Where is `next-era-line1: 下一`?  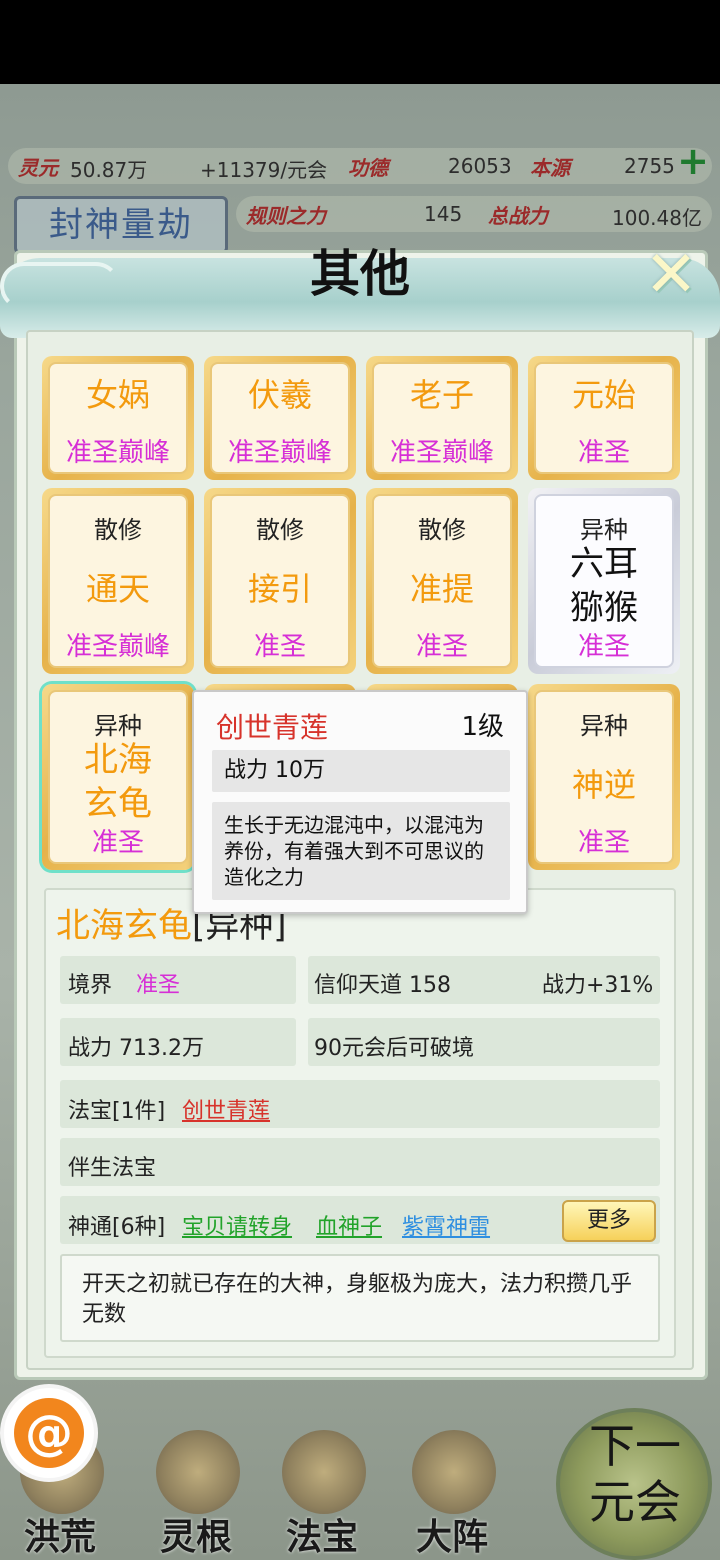
next-era-line1: 下一 is located at coordinates (635, 1446).